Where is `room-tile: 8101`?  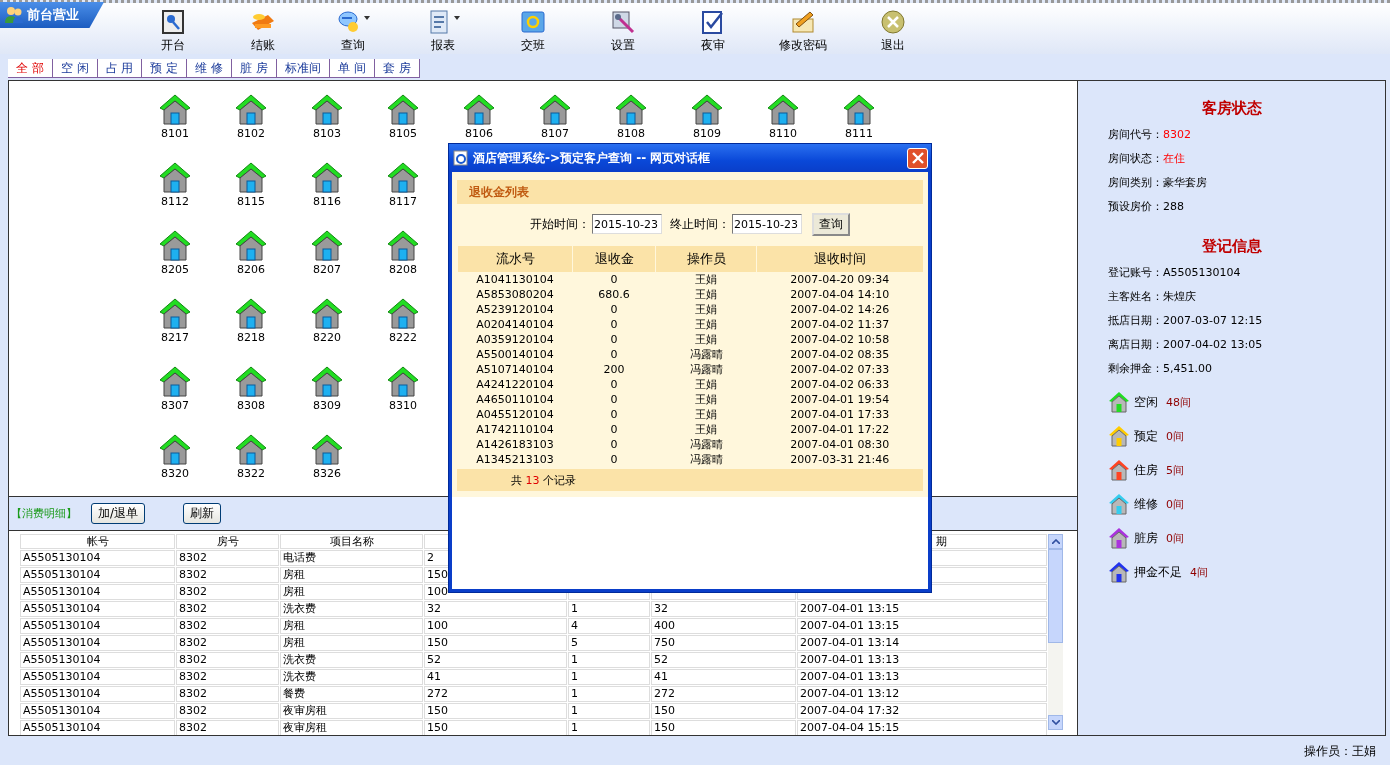
room-tile: 8101 is located at coordinates (175, 127).